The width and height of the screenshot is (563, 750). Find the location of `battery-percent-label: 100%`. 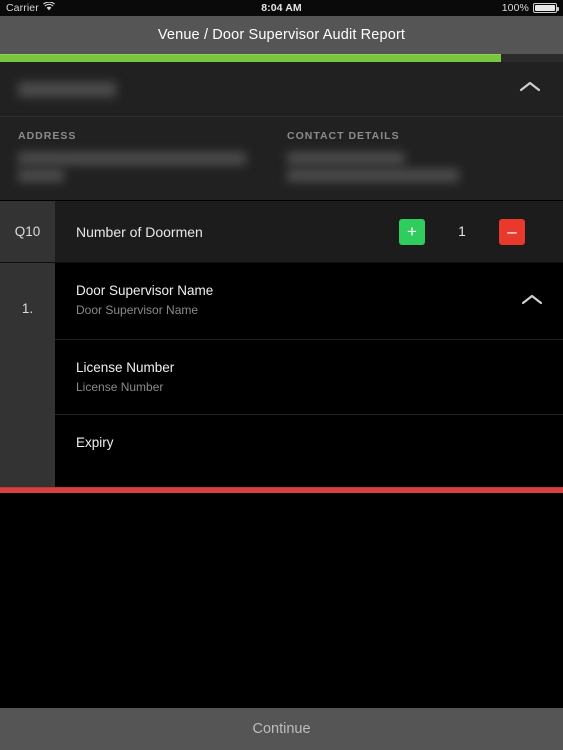

battery-percent-label: 100% is located at coordinates (515, 8).